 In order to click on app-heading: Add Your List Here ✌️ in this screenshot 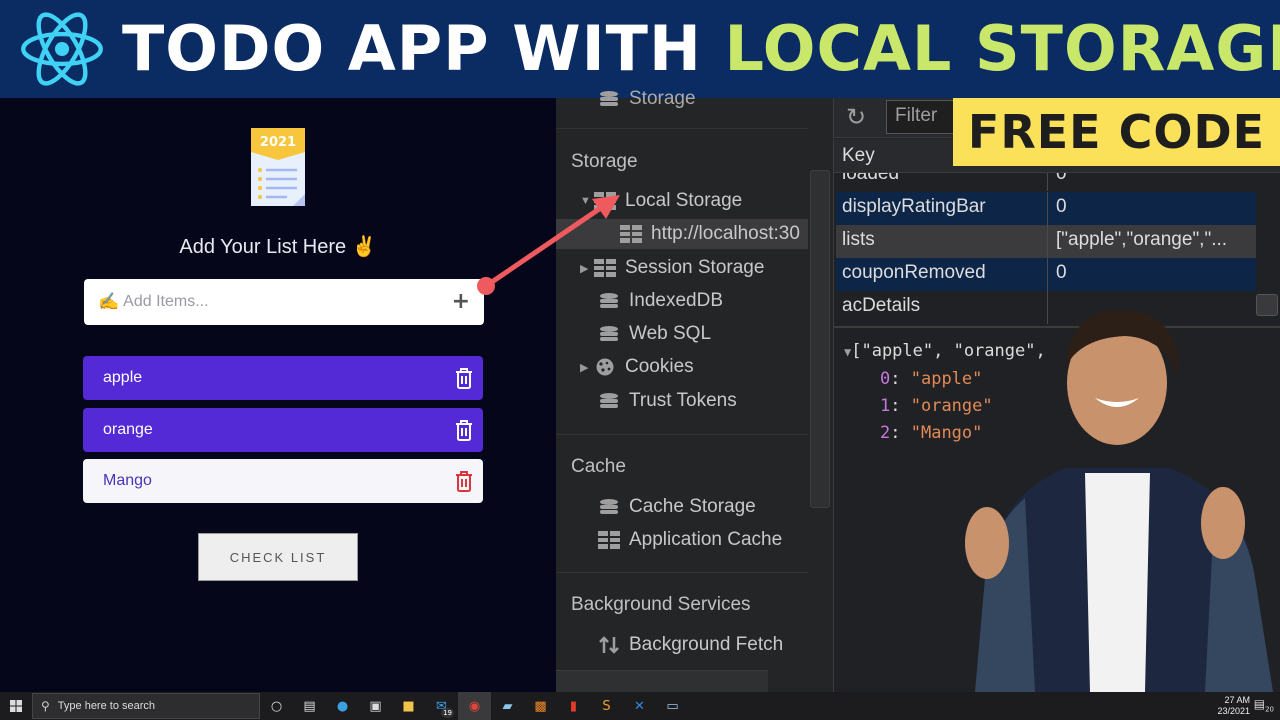, I will do `click(278, 247)`.